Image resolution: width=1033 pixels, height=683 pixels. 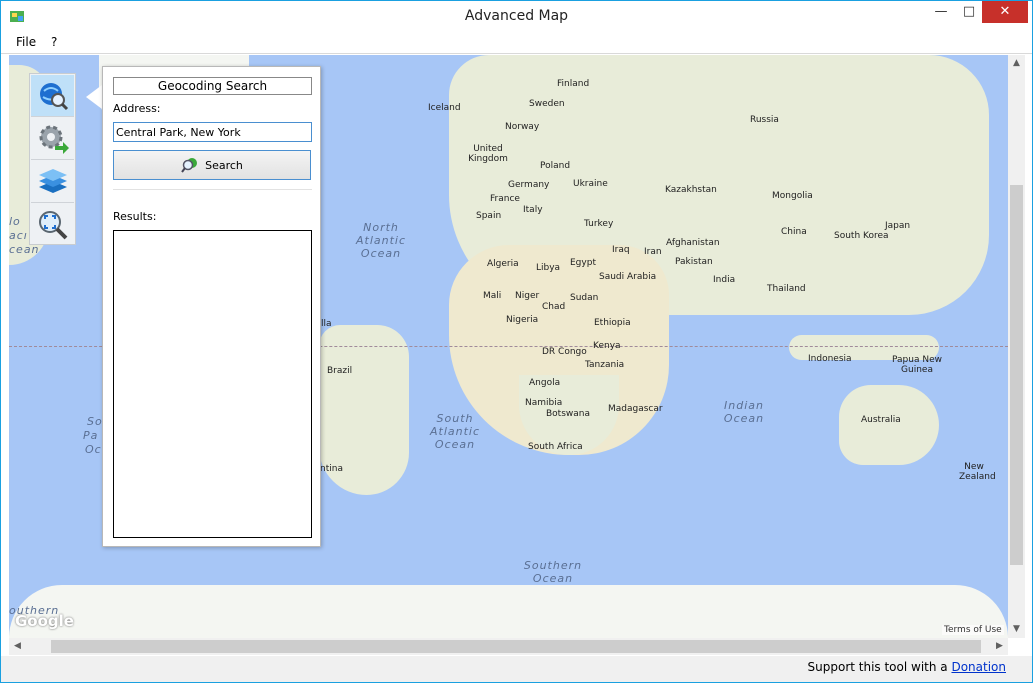 What do you see at coordinates (212, 86) in the screenshot?
I see `panel-title: Geocoding Search` at bounding box center [212, 86].